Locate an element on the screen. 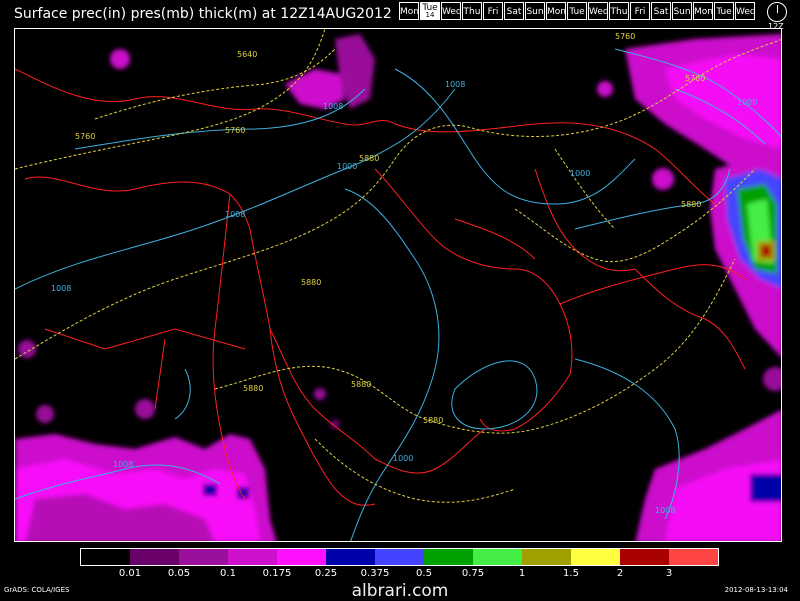 The height and width of the screenshot is (601, 800). day-button-0: Mon is located at coordinates (409, 11).